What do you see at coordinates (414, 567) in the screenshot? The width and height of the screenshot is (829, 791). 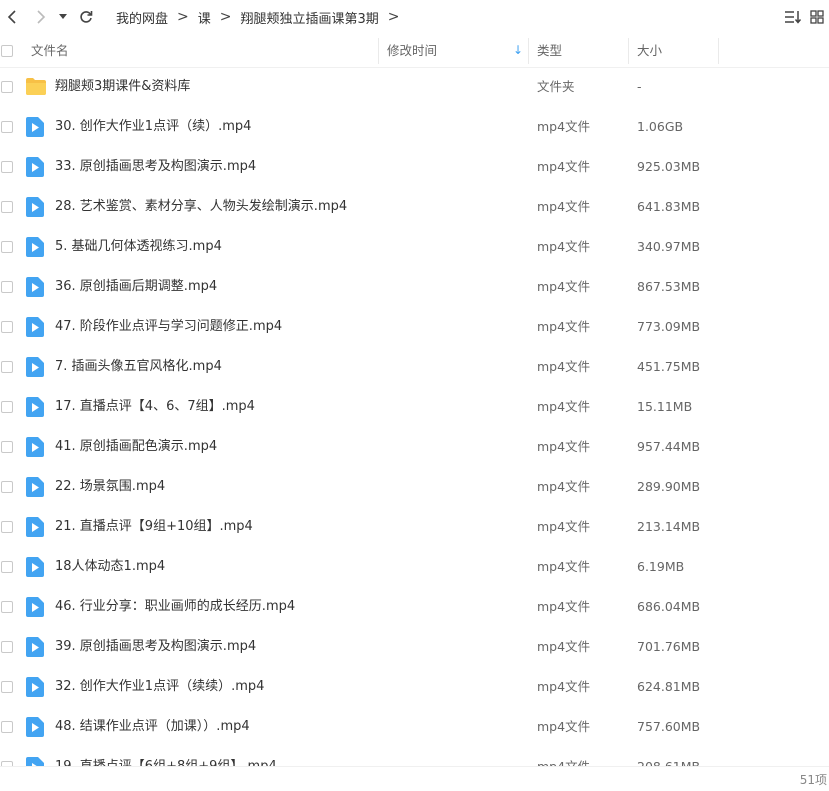 I see `file-row: 18人体动态1.mp4 mp4文件 6.19MB` at bounding box center [414, 567].